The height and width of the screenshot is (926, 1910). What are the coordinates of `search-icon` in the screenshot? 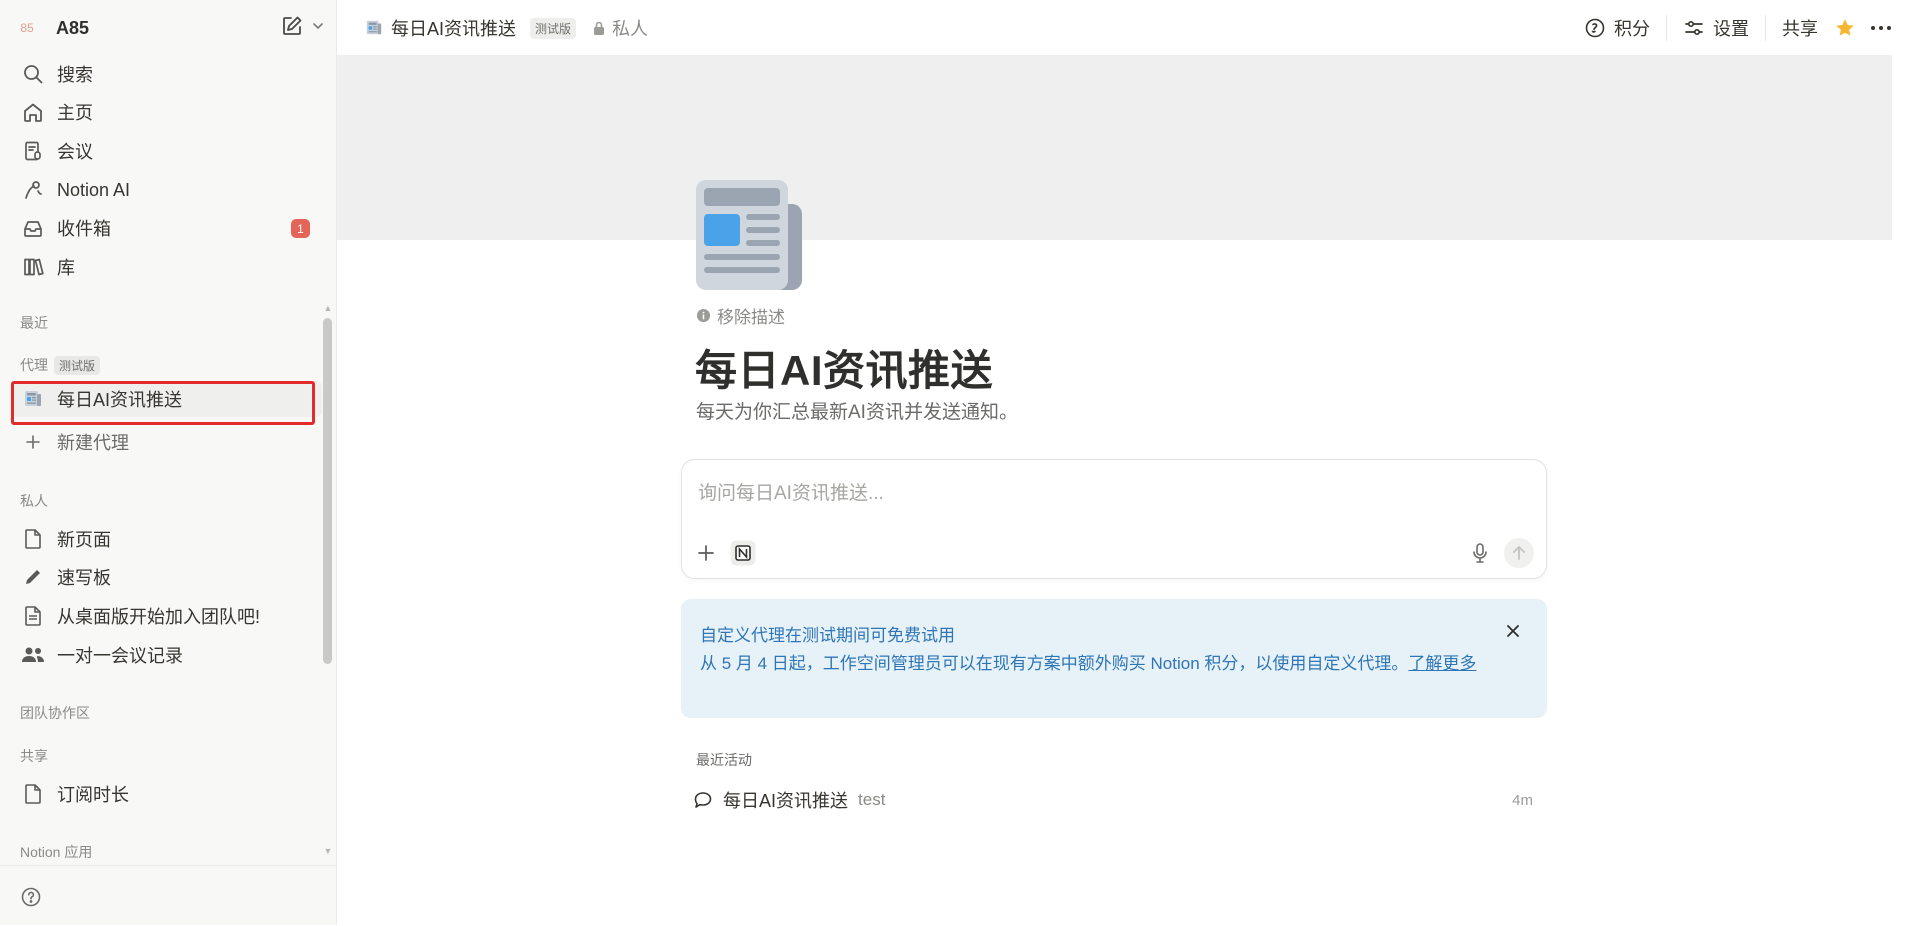 It's located at (33, 74).